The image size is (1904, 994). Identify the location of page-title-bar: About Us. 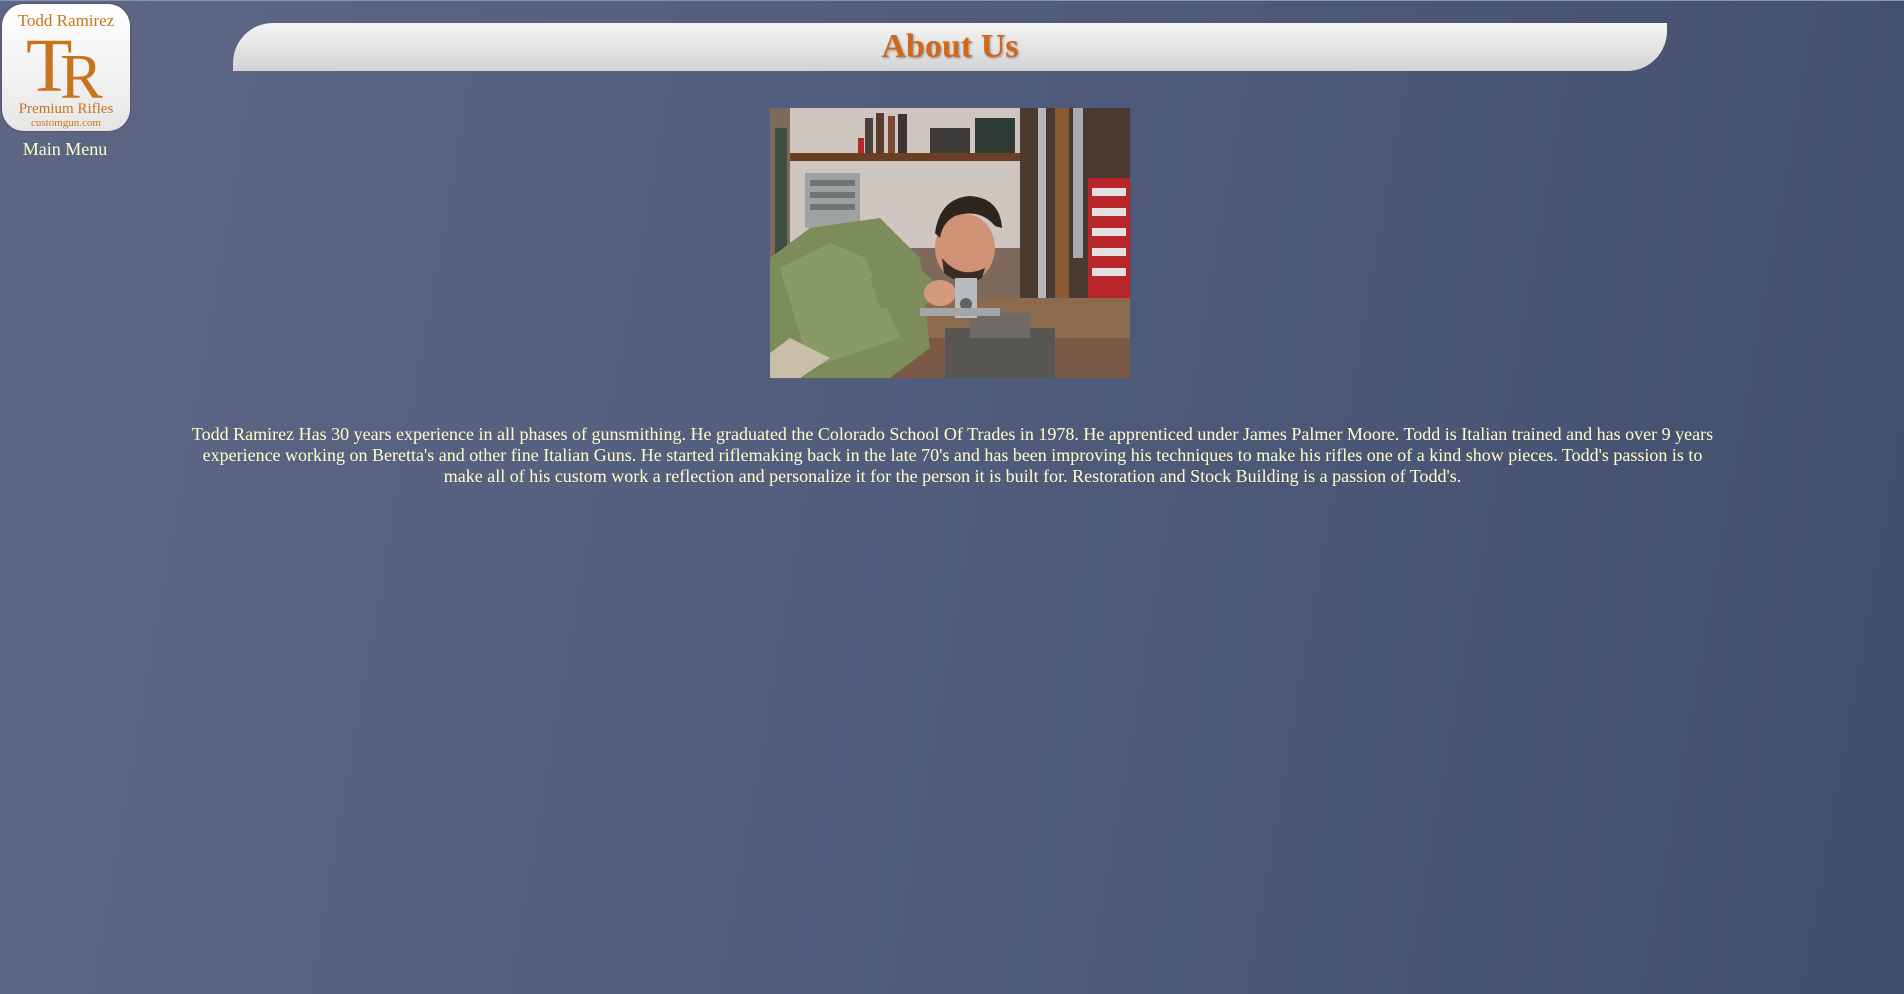
(950, 47).